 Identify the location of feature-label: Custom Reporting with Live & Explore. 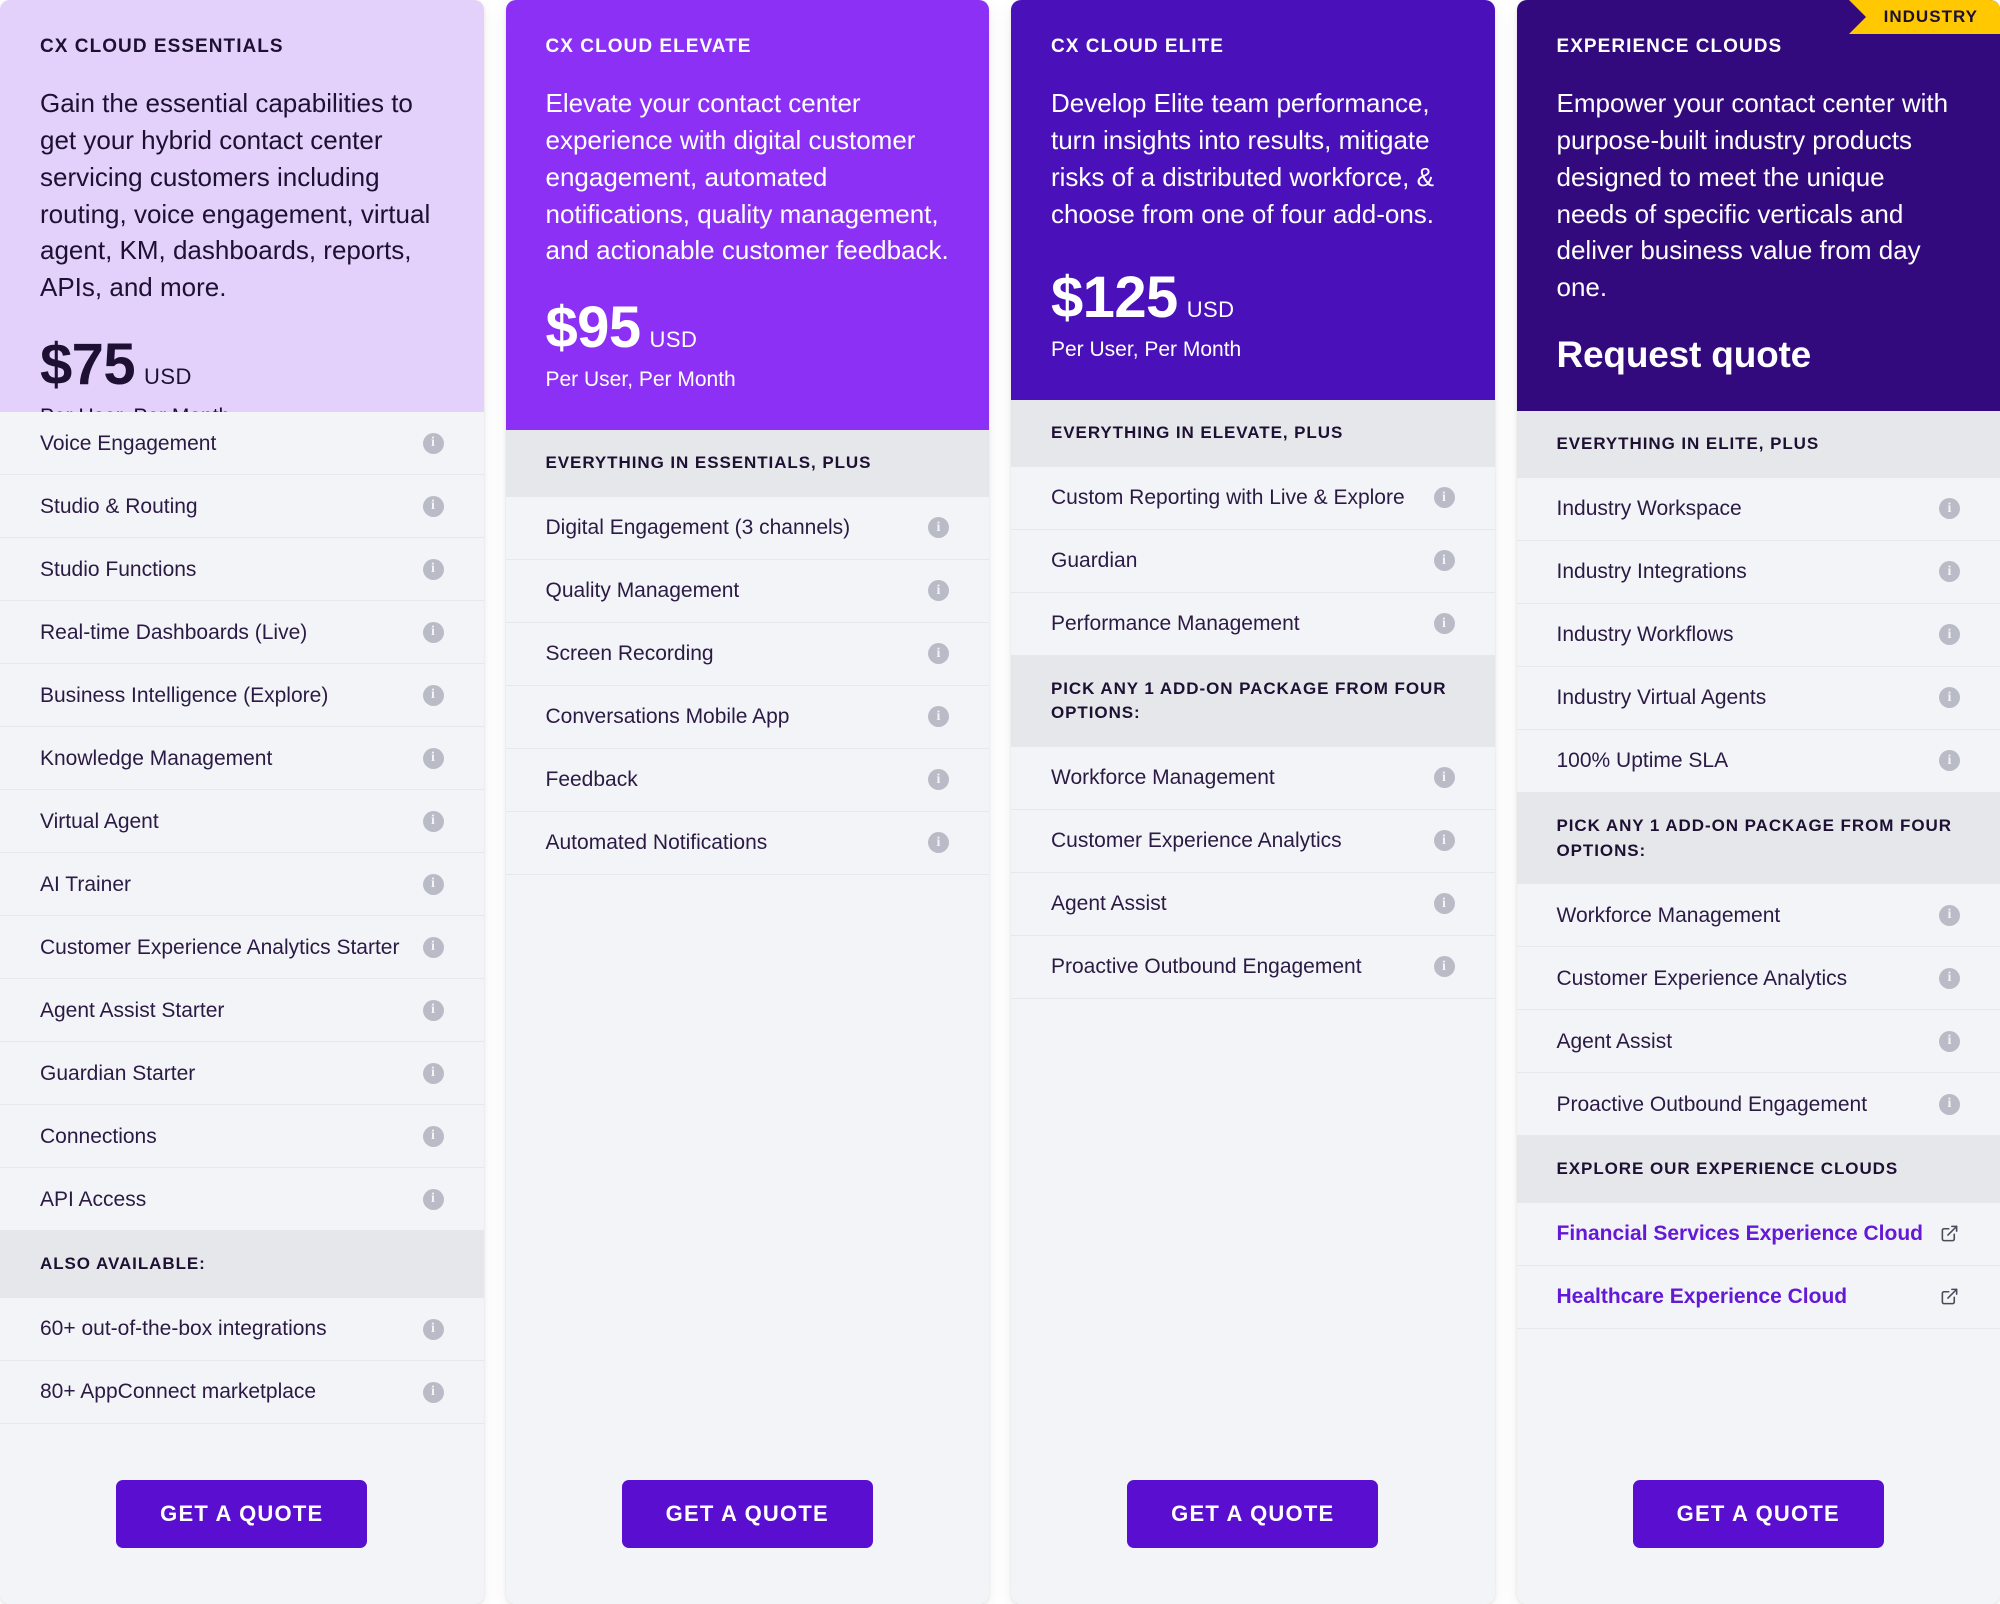
(1228, 497).